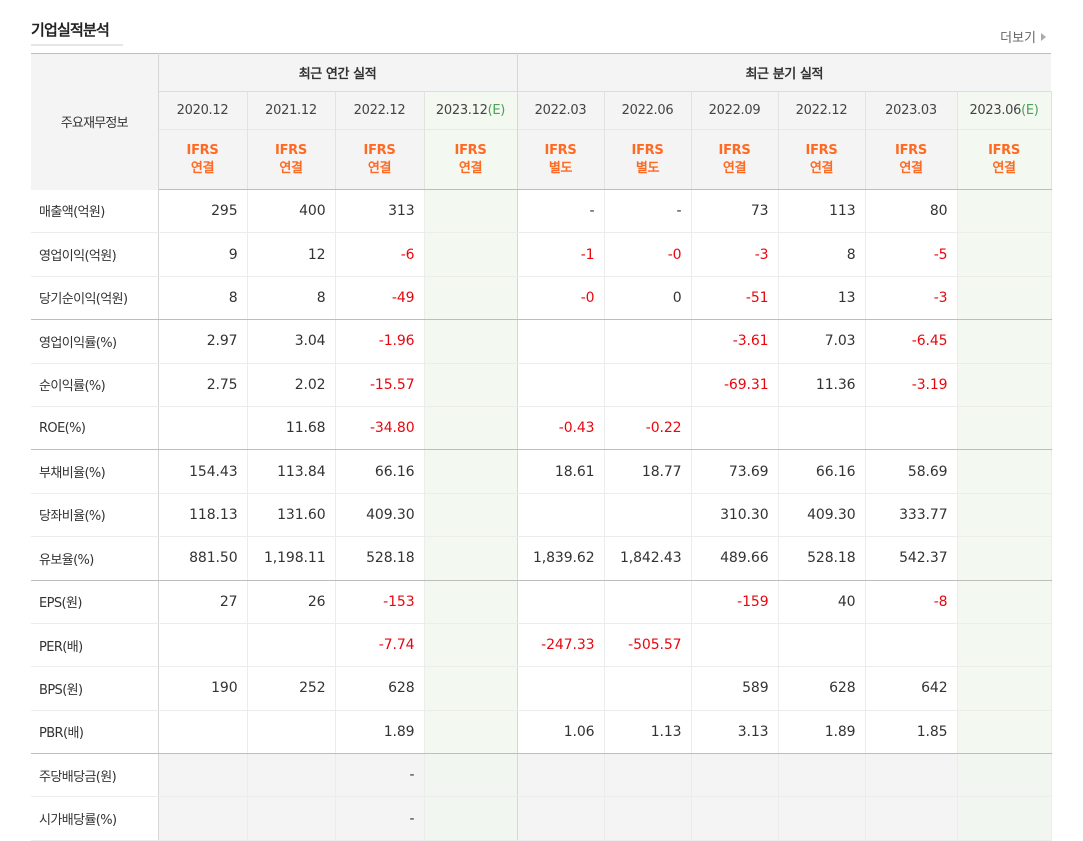 The width and height of the screenshot is (1083, 841). I want to click on row-label: ROE(%), so click(95, 428).